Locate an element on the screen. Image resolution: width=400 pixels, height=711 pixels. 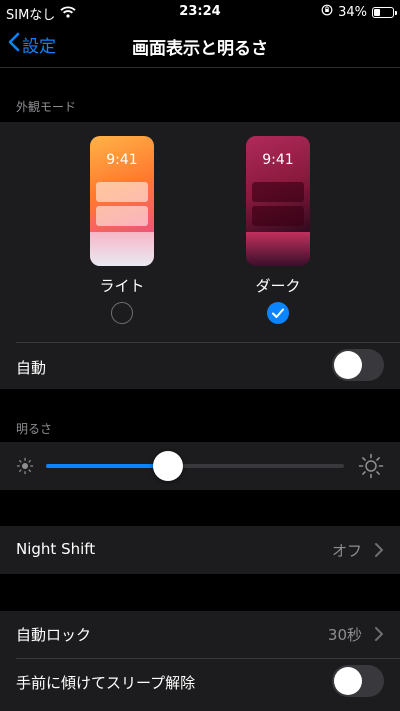
dark-mode-radio is located at coordinates (278, 313).